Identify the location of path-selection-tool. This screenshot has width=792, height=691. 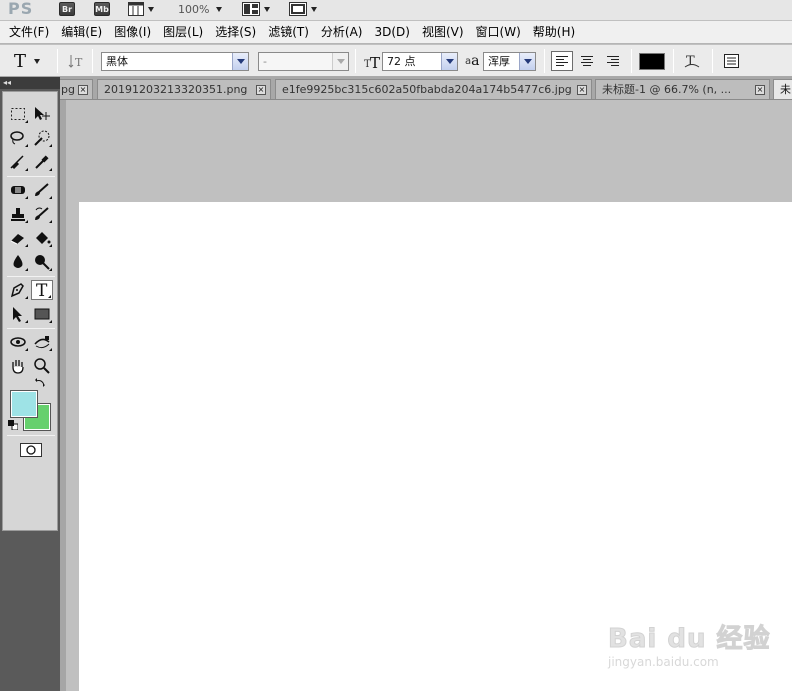
(18, 314).